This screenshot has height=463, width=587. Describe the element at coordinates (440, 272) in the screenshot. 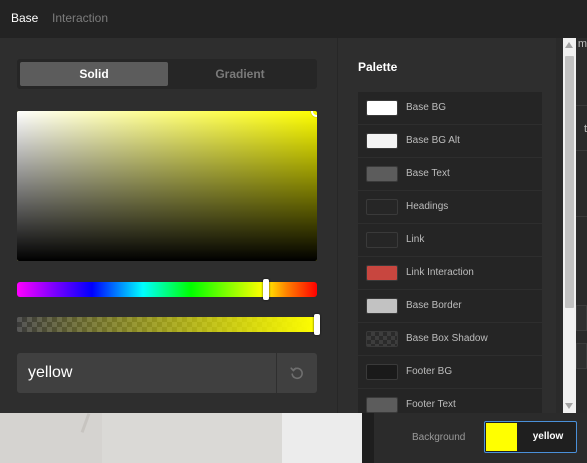

I see `palette-item-label: Link Interaction` at that location.